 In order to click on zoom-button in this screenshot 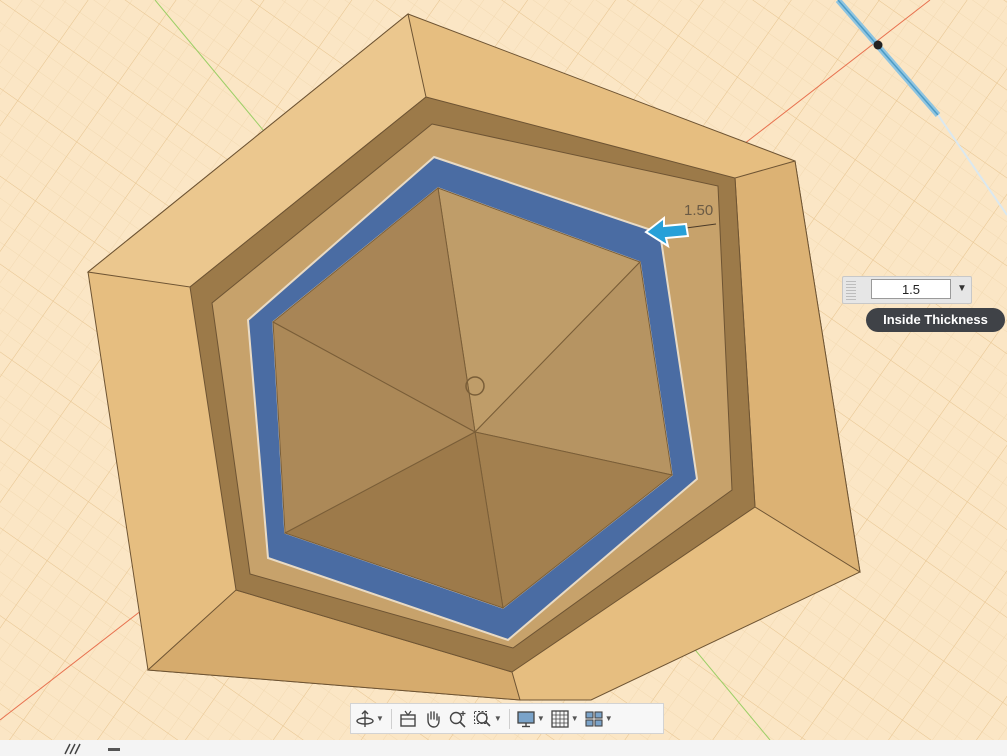, I will do `click(458, 719)`.